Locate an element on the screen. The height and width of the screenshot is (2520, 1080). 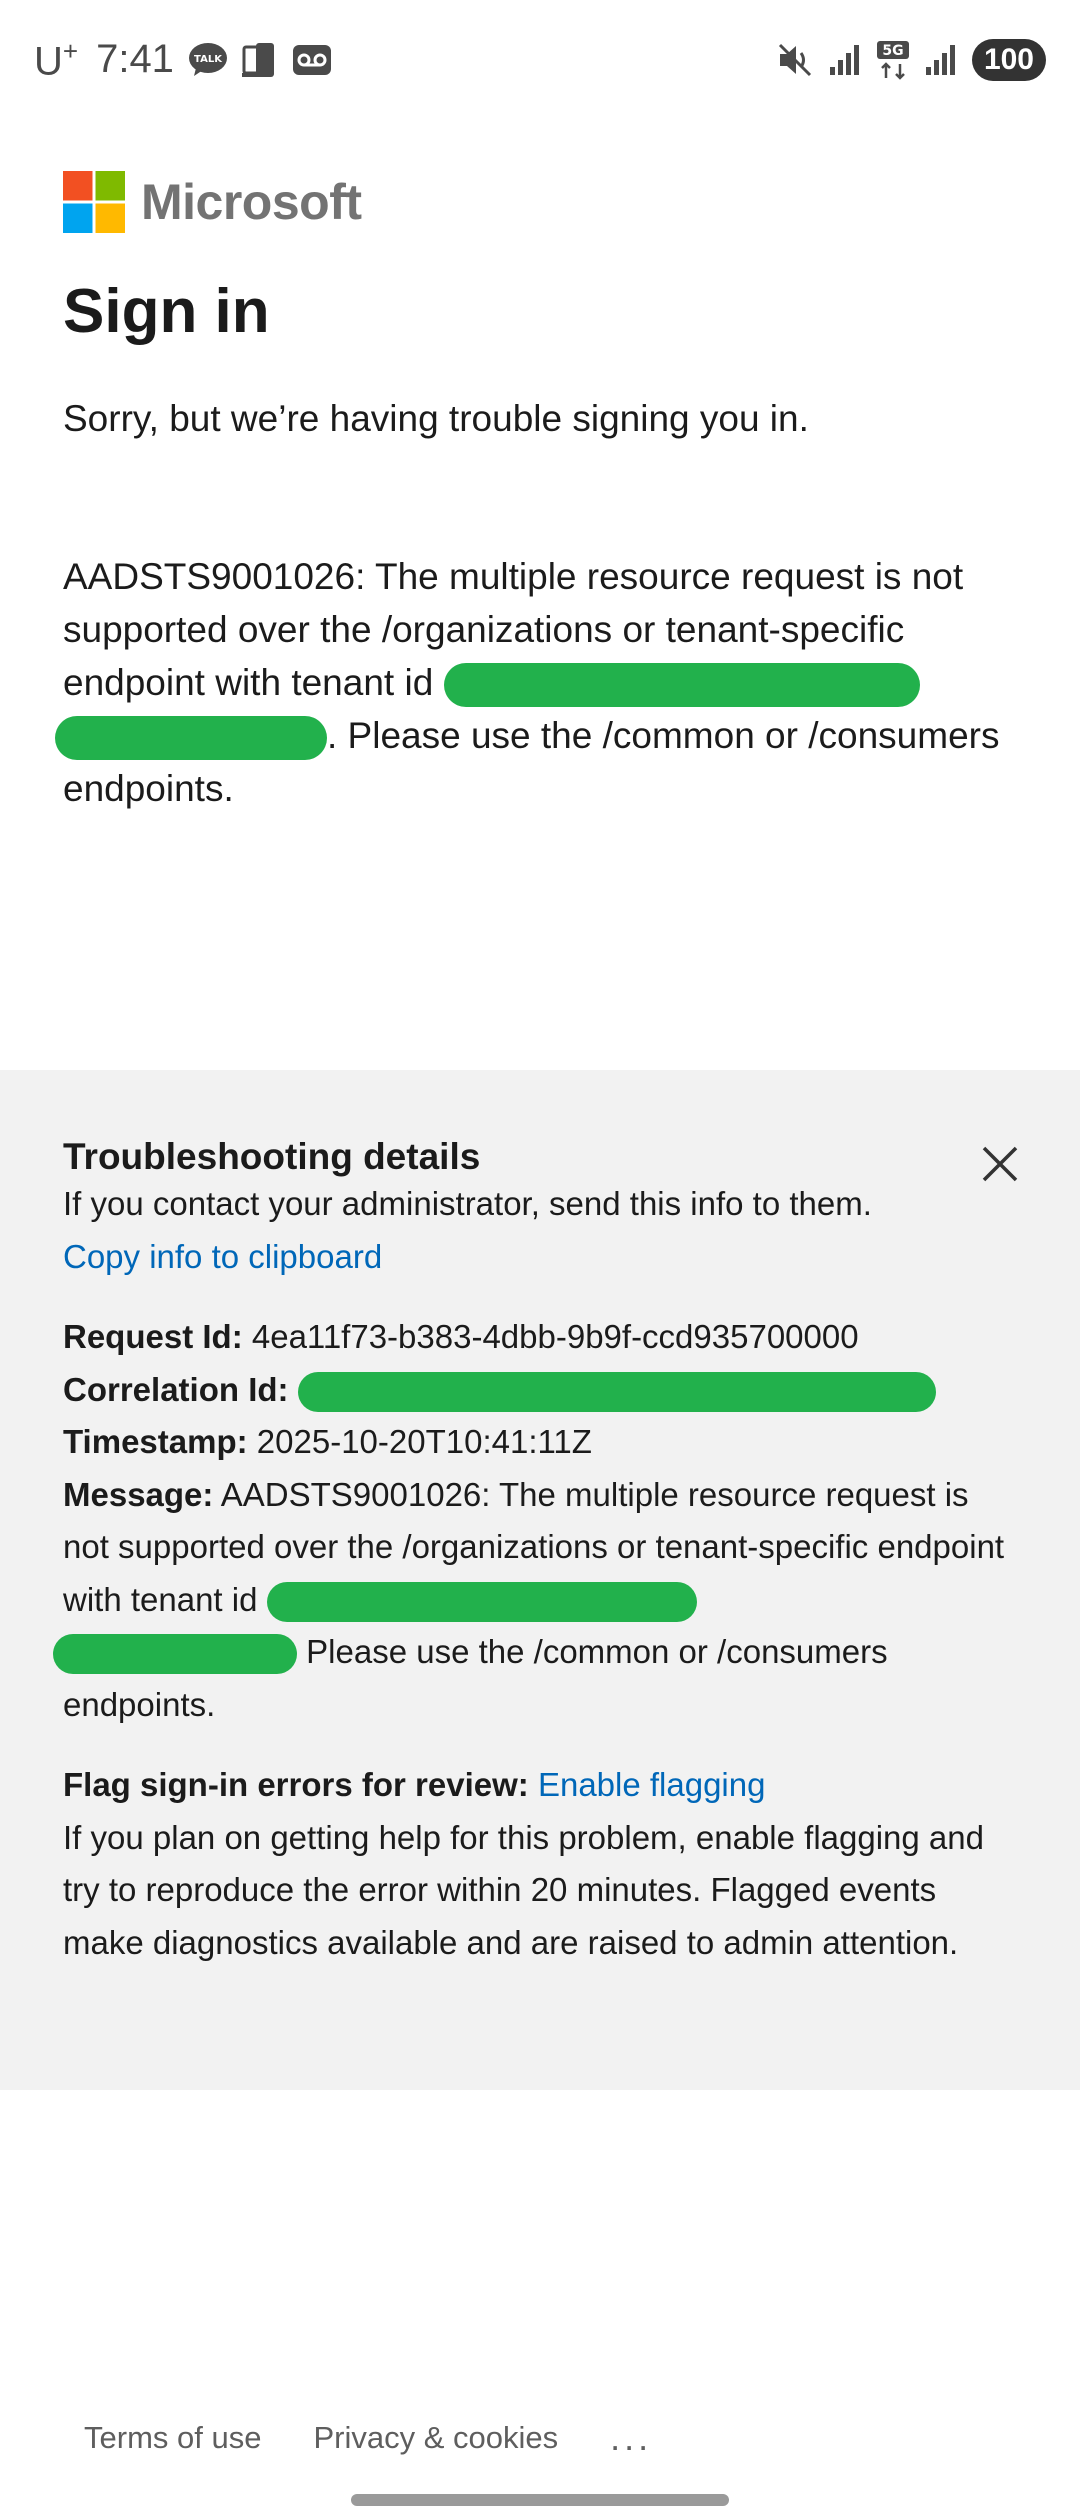
terms-of-use-link: Terms of use is located at coordinates (172, 2438).